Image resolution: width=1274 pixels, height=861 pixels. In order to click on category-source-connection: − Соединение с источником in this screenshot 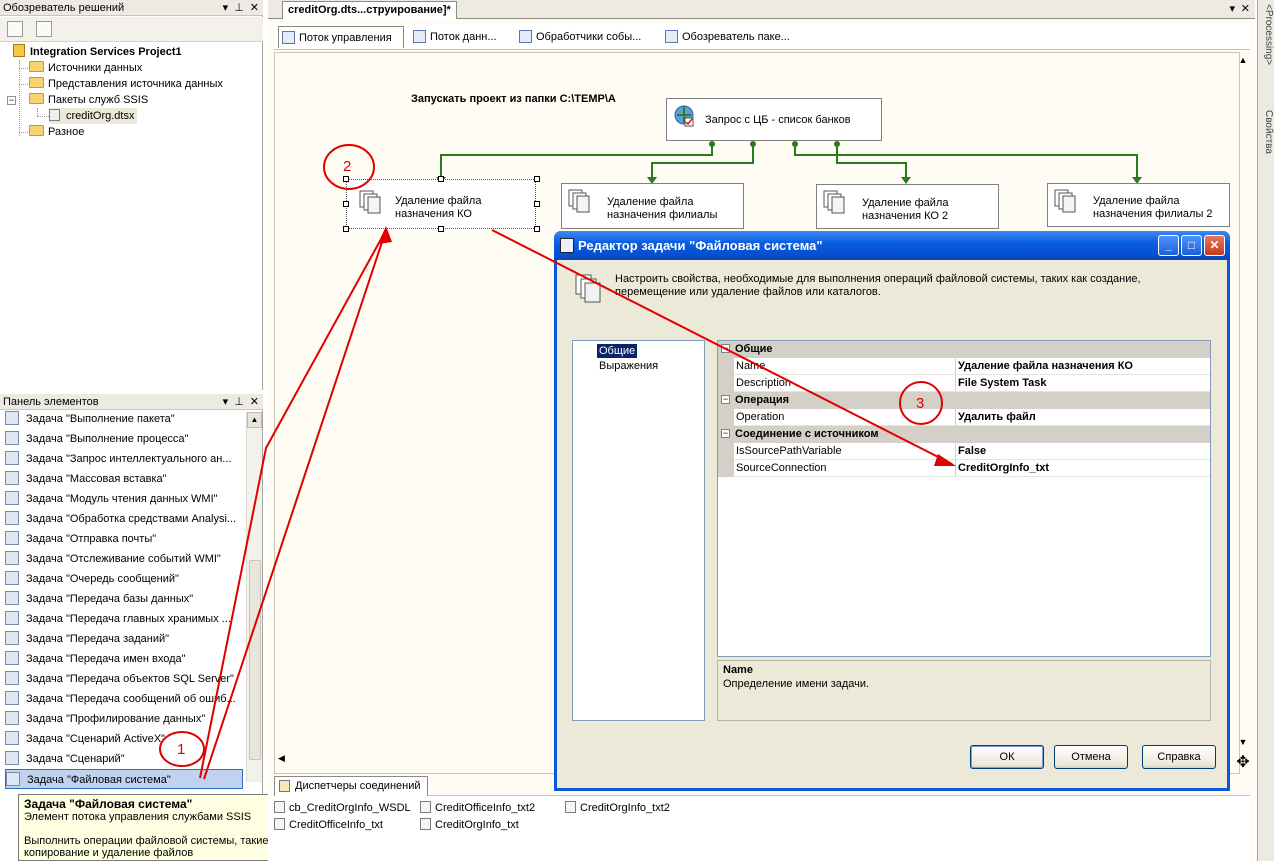, I will do `click(964, 434)`.